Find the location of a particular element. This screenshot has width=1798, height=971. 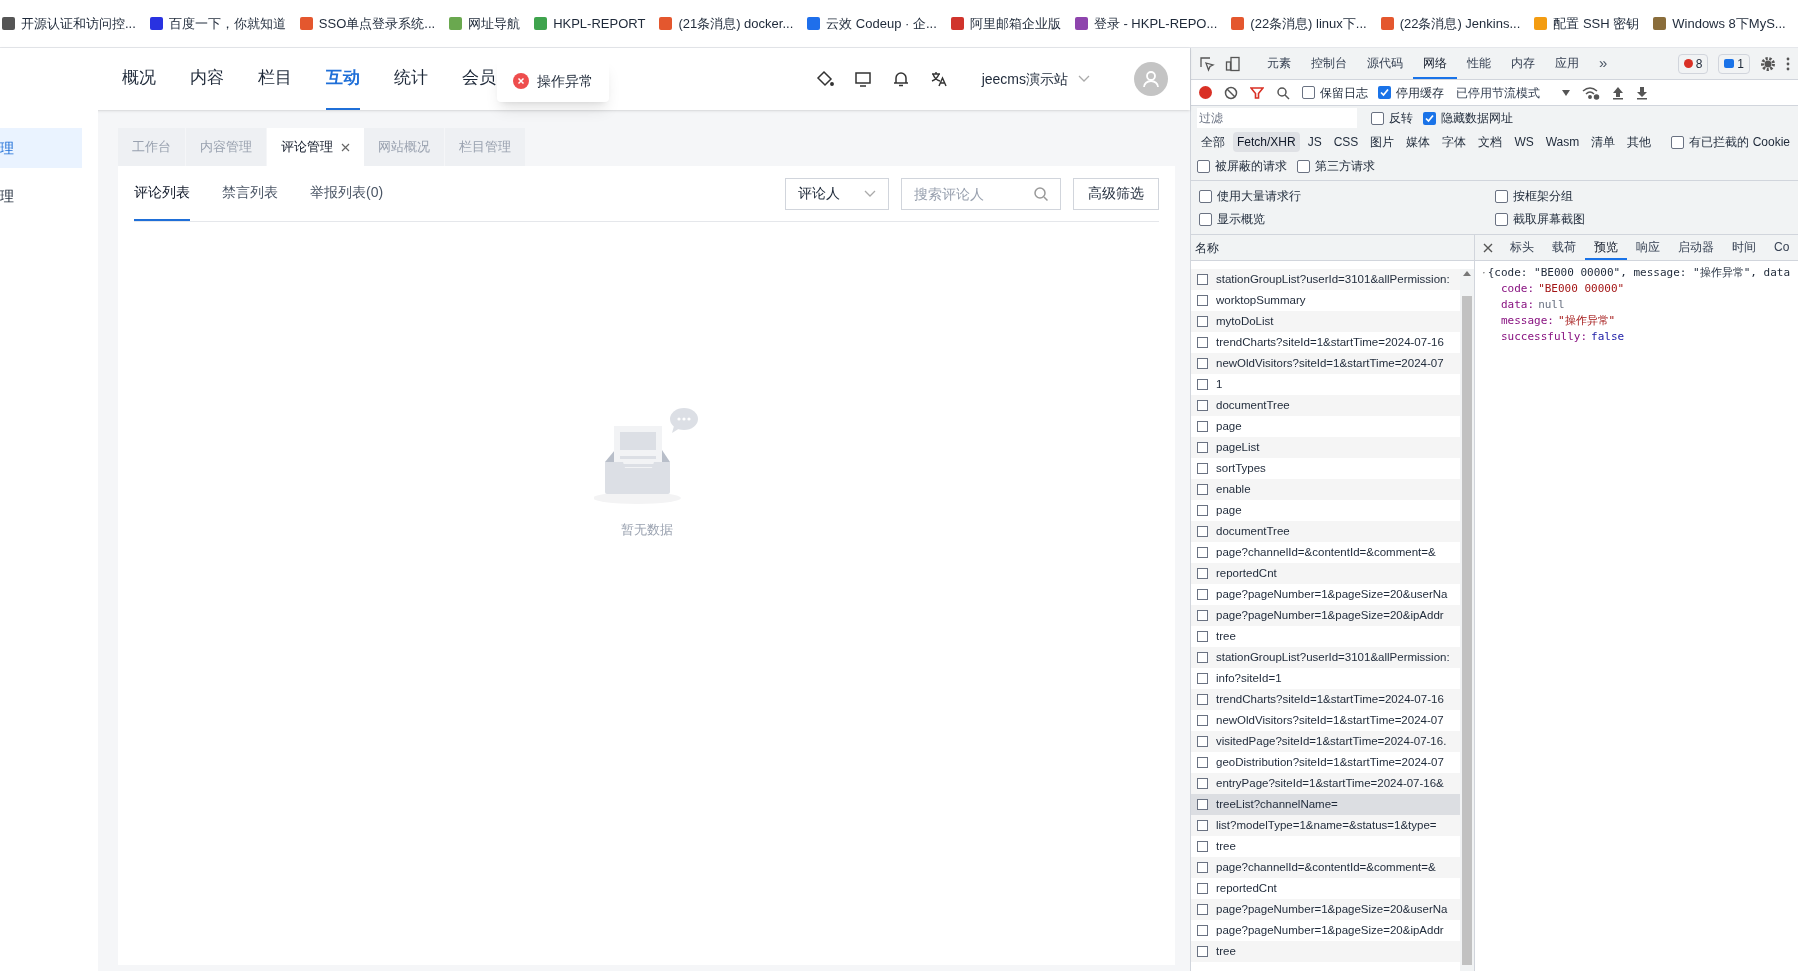

type-filter: Fetch/XHR is located at coordinates (1266, 142).